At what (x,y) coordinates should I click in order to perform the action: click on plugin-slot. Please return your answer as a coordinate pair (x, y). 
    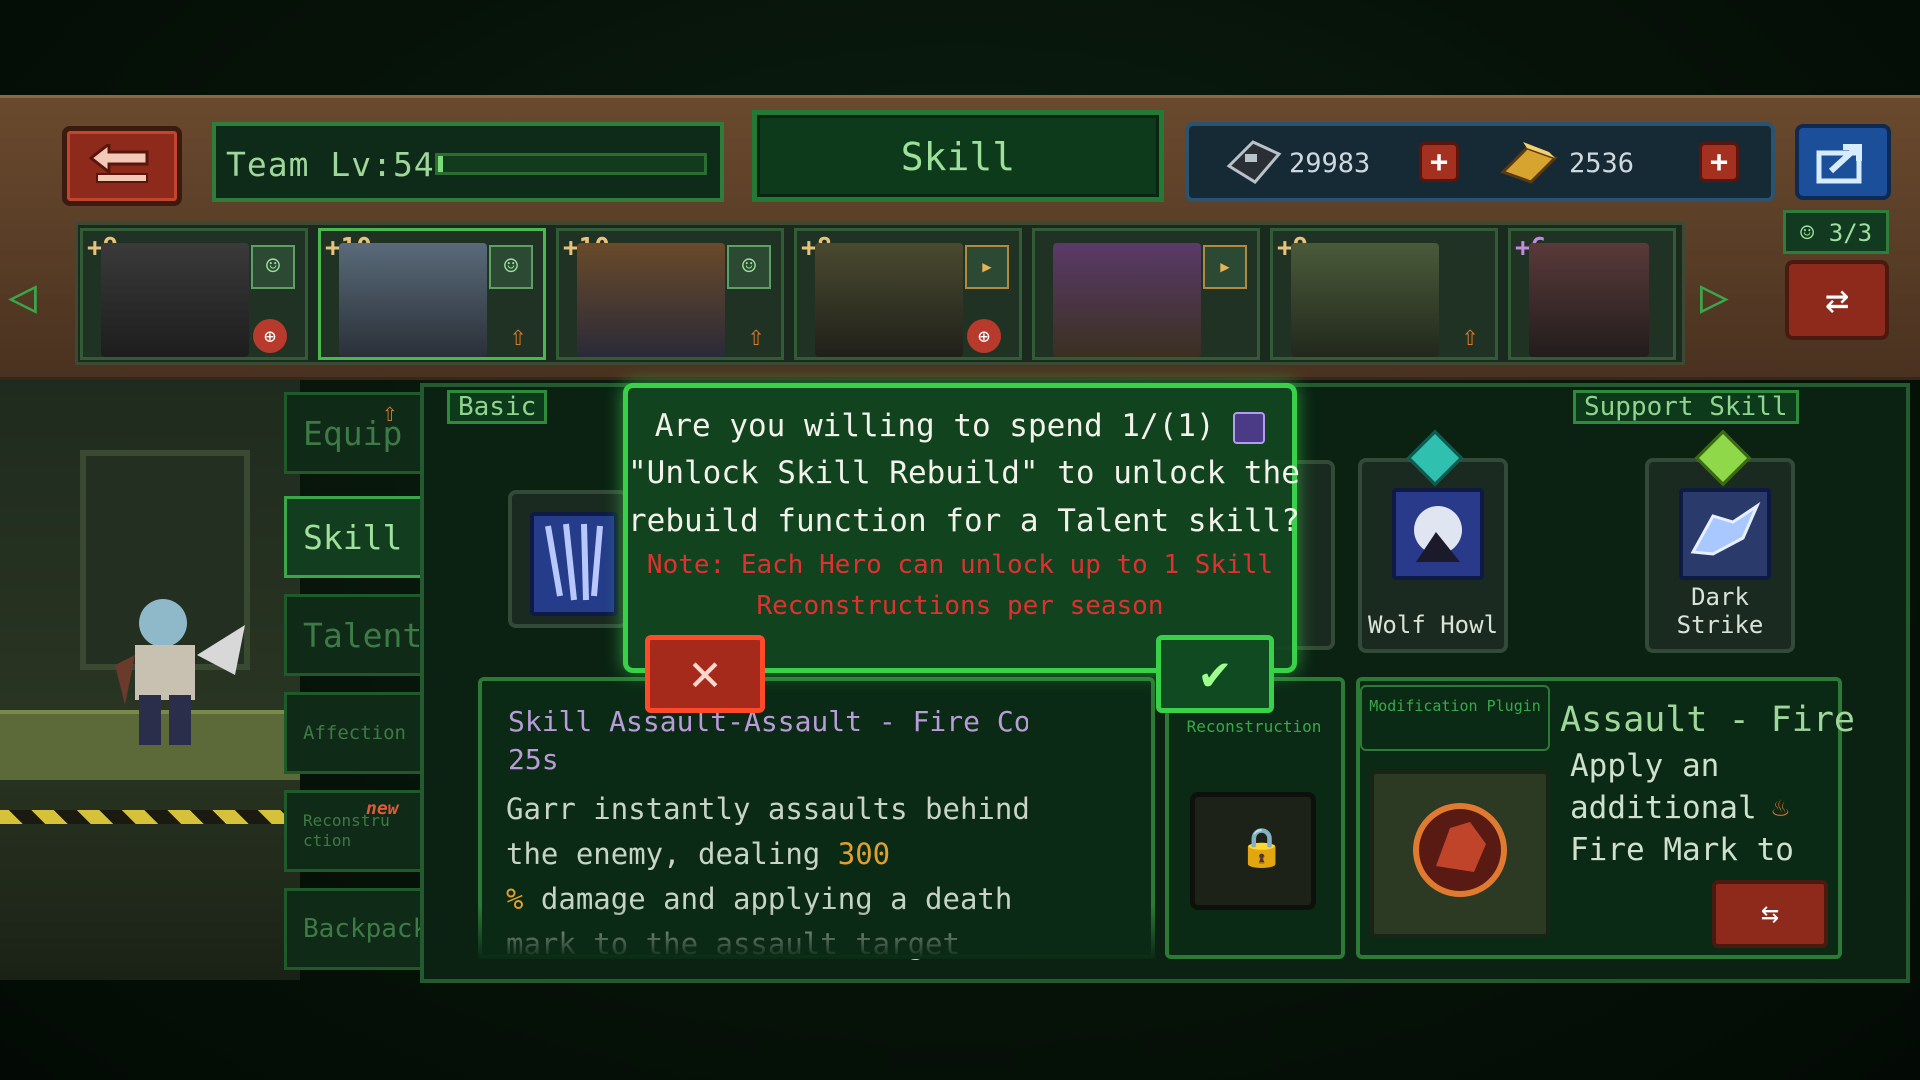
    Looking at the image, I should click on (1460, 854).